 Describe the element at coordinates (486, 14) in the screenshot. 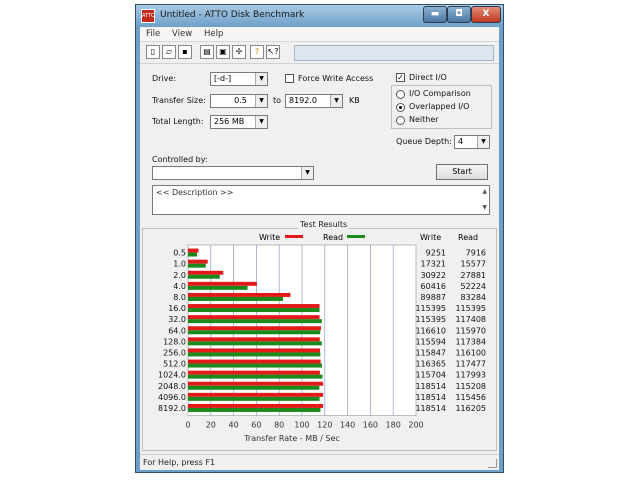

I see `close-button: X` at that location.